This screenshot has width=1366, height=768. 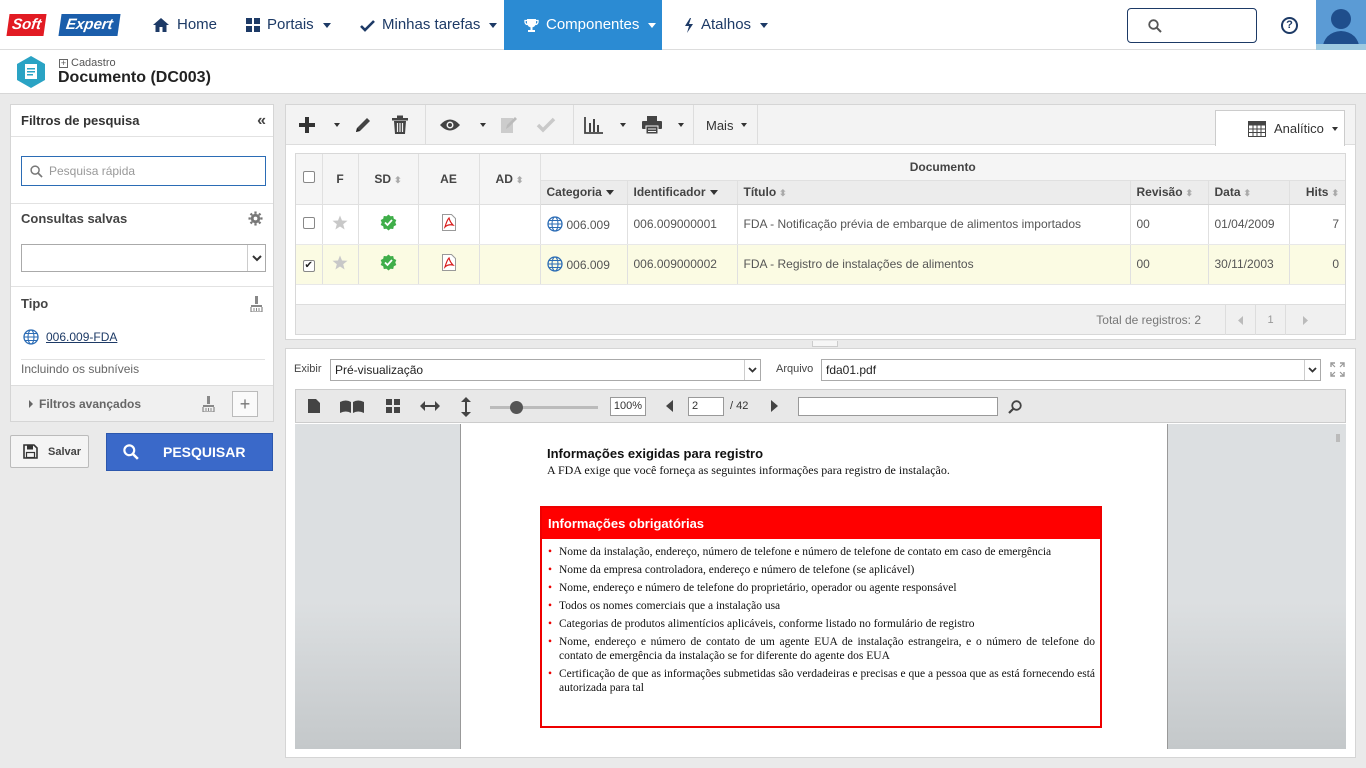 I want to click on col-revisao: Revisão ⬍, so click(x=1169, y=192).